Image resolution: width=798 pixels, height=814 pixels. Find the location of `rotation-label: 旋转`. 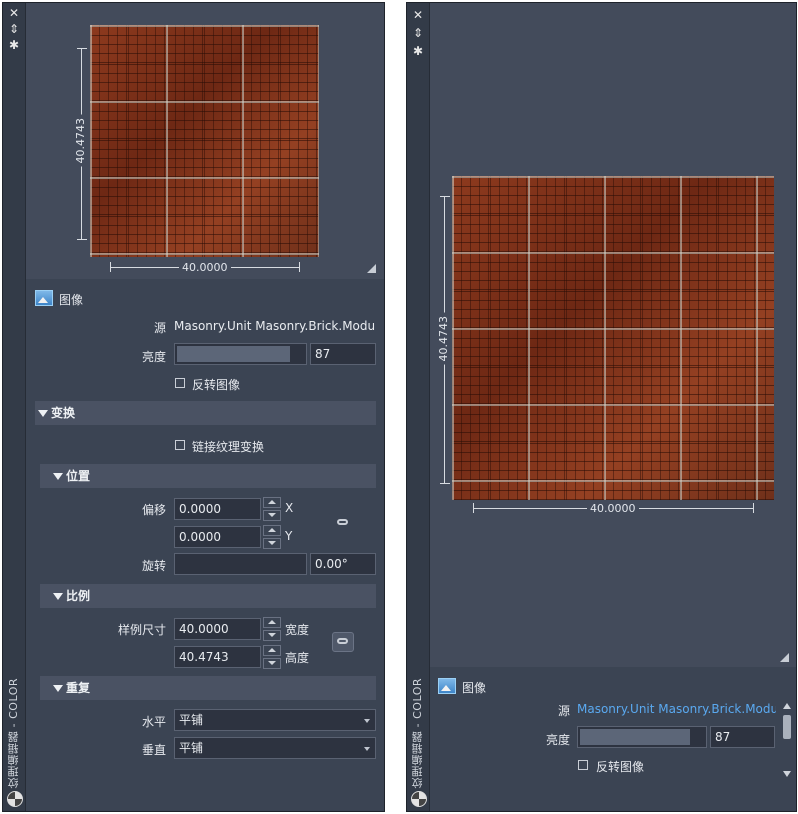

rotation-label: 旋转 is located at coordinates (153, 566).